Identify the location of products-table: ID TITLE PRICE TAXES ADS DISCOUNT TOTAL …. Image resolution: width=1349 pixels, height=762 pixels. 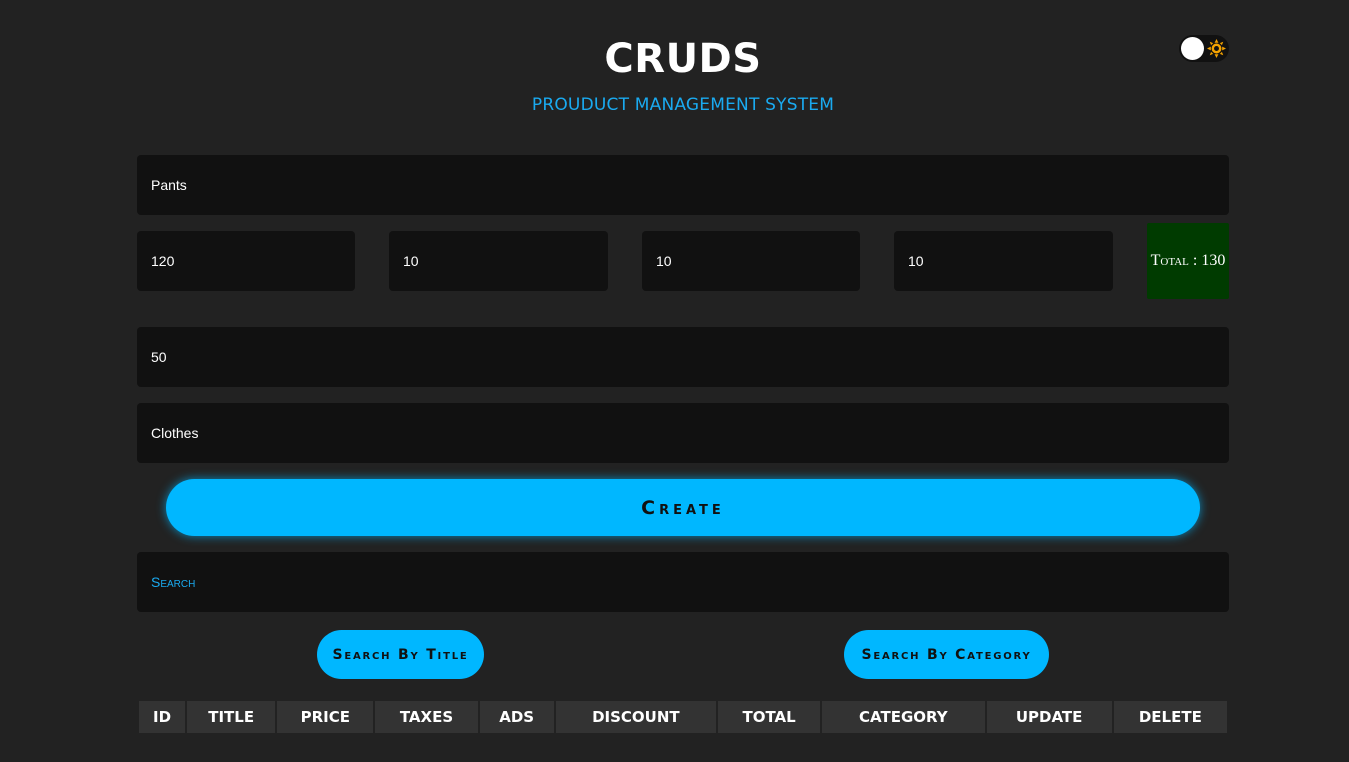
(683, 717).